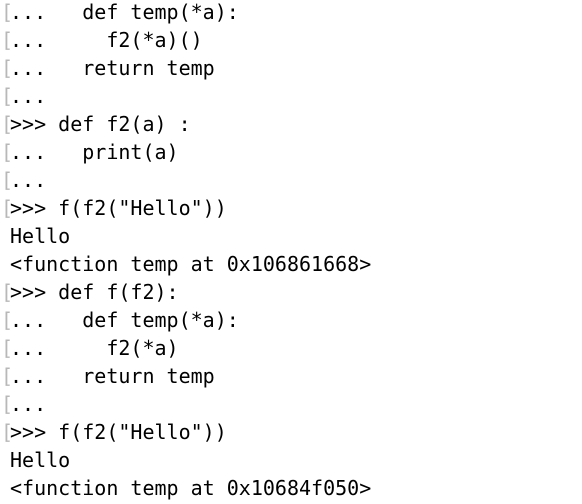 Image resolution: width=582 pixels, height=504 pixels. I want to click on terminal-line: [>>> def f2(a) :, so click(291, 124).